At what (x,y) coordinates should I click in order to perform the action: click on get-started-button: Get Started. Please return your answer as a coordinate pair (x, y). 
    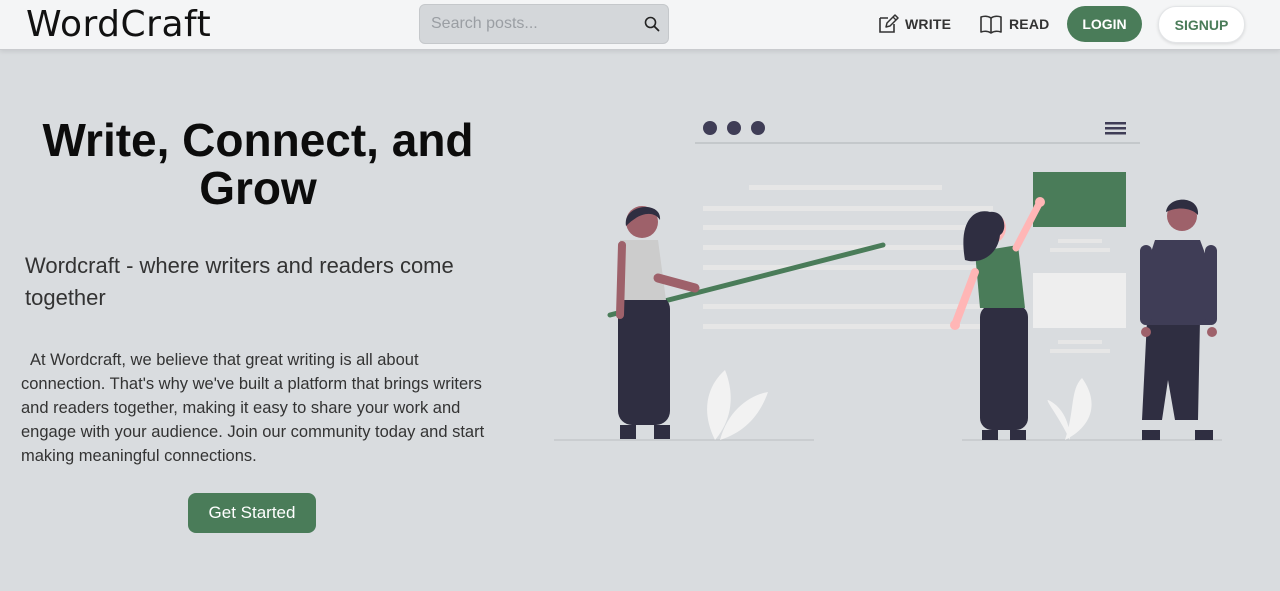
    Looking at the image, I should click on (252, 513).